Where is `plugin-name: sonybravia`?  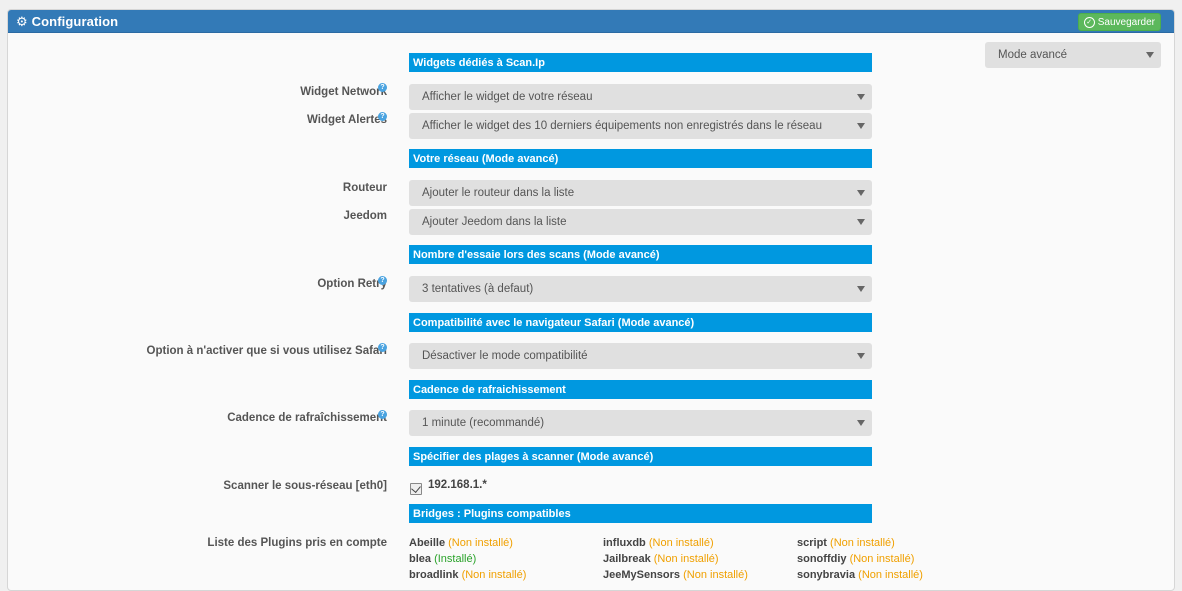
plugin-name: sonybravia is located at coordinates (826, 575).